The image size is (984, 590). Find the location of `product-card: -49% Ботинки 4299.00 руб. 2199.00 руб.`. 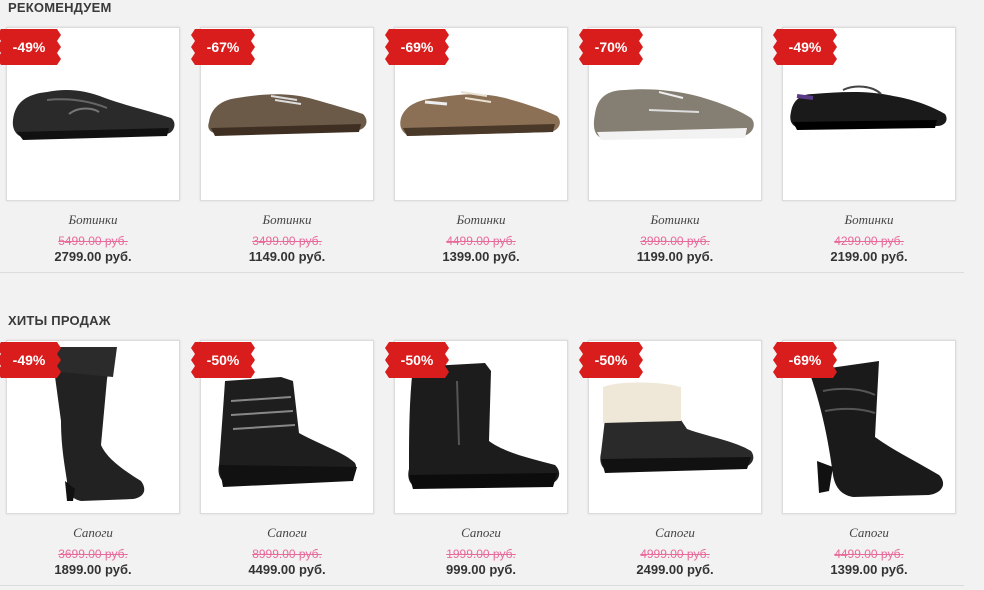

product-card: -49% Ботинки 4299.00 руб. 2199.00 руб. is located at coordinates (871, 151).